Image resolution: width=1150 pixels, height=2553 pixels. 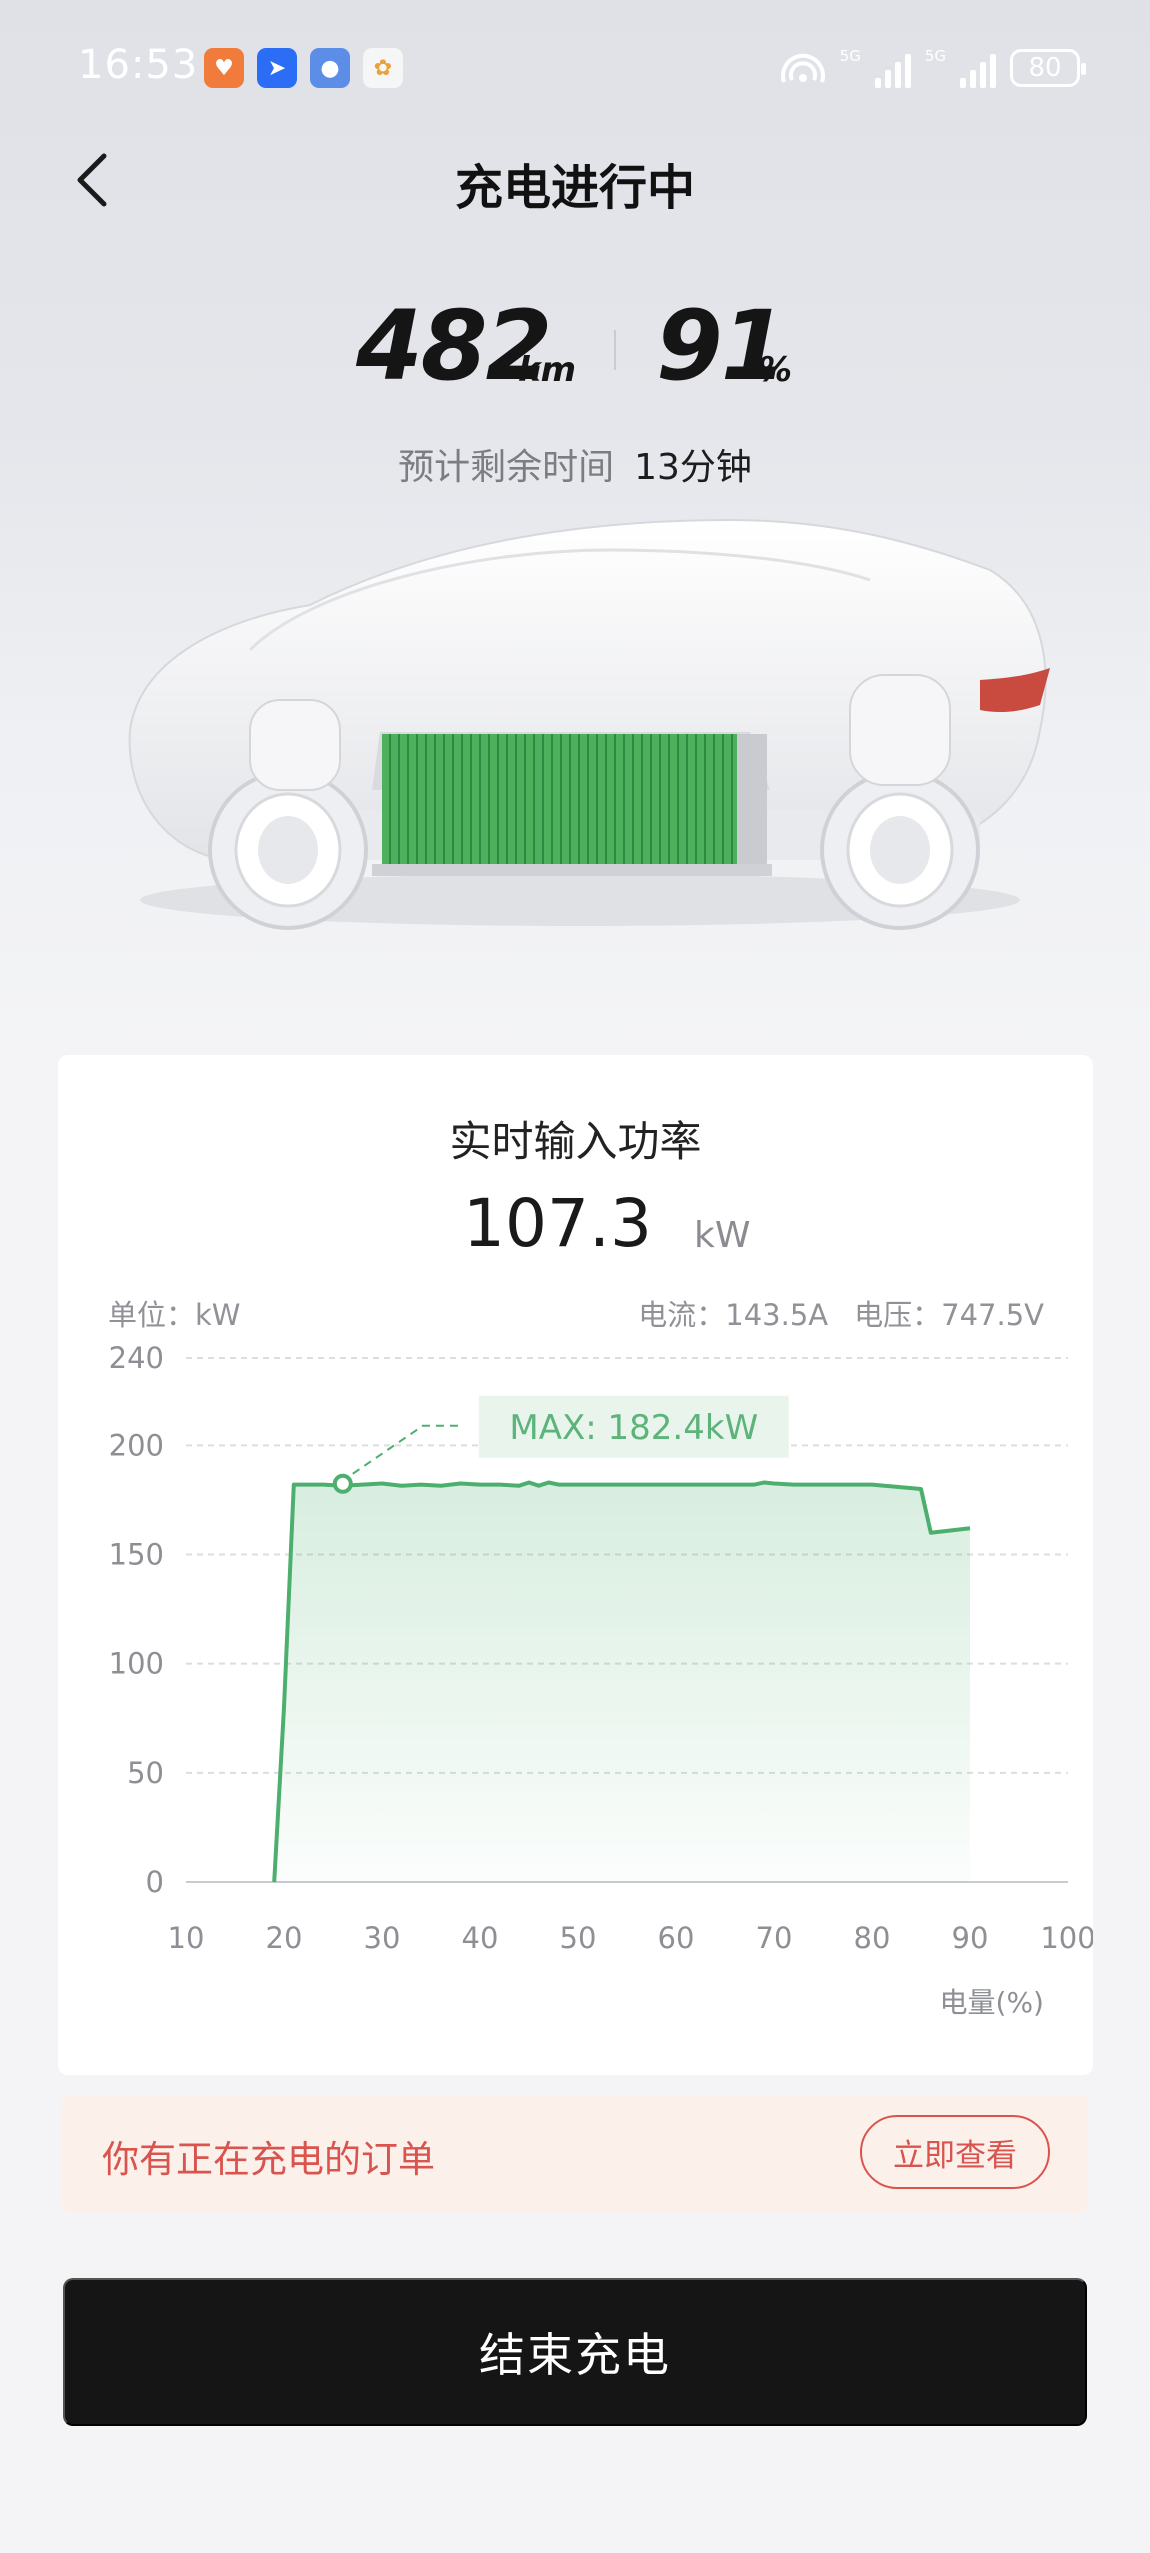 What do you see at coordinates (622, 1682) in the screenshot?
I see `power-area` at bounding box center [622, 1682].